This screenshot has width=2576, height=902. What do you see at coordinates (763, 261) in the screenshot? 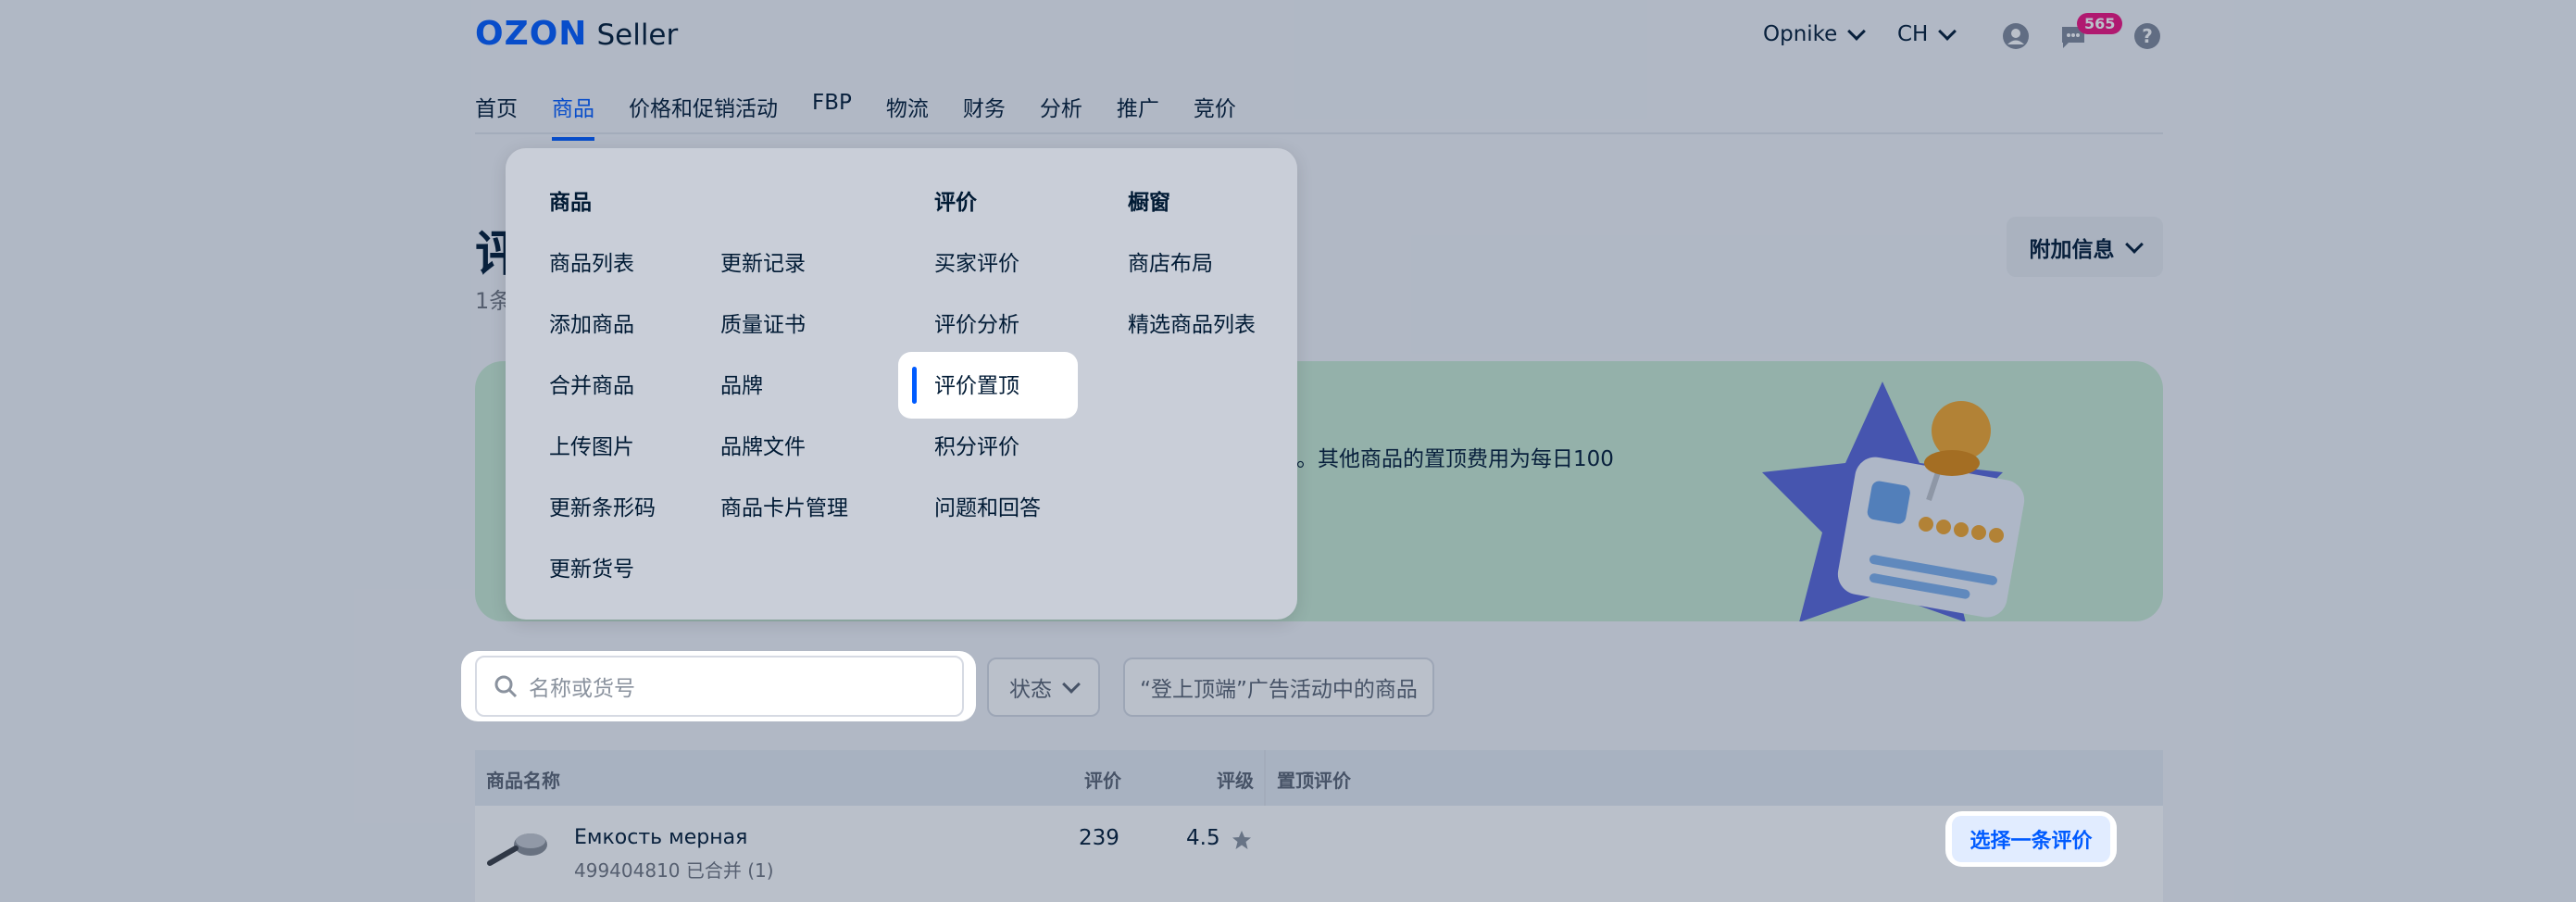
I see `menu-item-update-history: 更新记录` at bounding box center [763, 261].